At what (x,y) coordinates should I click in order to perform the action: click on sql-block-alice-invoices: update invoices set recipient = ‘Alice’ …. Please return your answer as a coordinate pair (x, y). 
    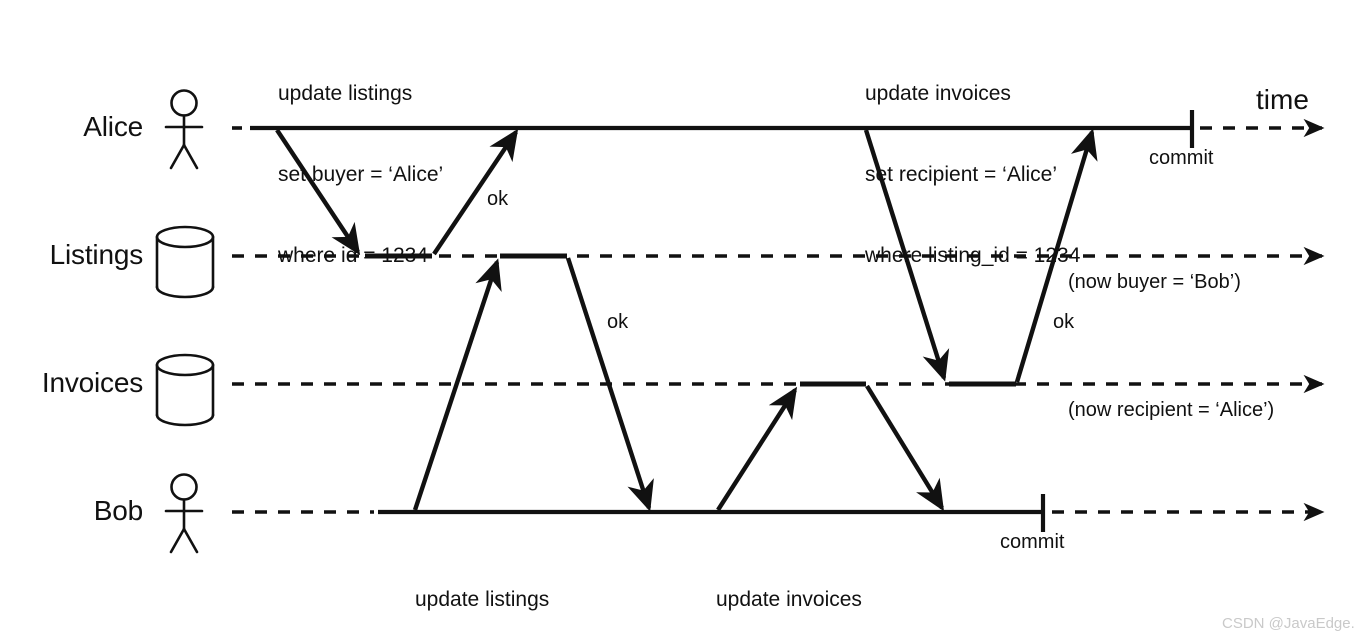
    Looking at the image, I should click on (972, 174).